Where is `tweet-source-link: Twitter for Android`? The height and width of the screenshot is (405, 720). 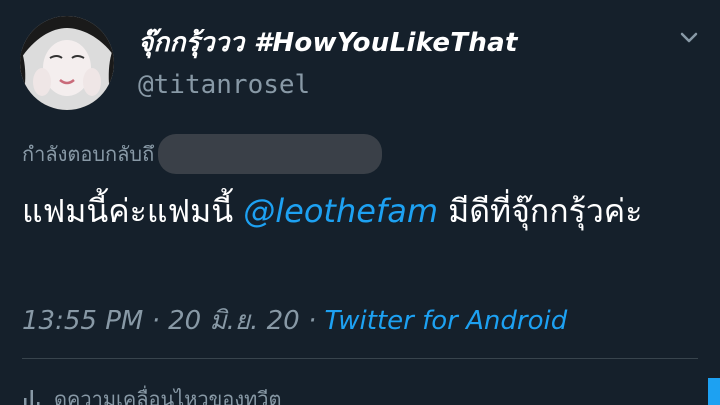 tweet-source-link: Twitter for Android is located at coordinates (446, 321).